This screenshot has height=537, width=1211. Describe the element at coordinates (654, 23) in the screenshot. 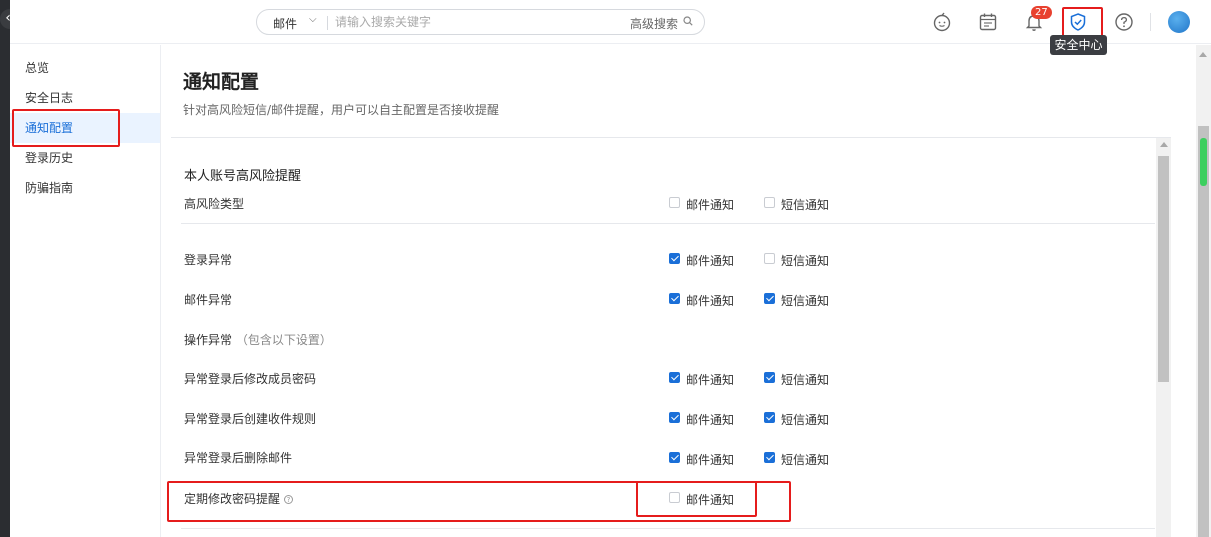

I see `advanced-search-link: 高级搜索` at that location.